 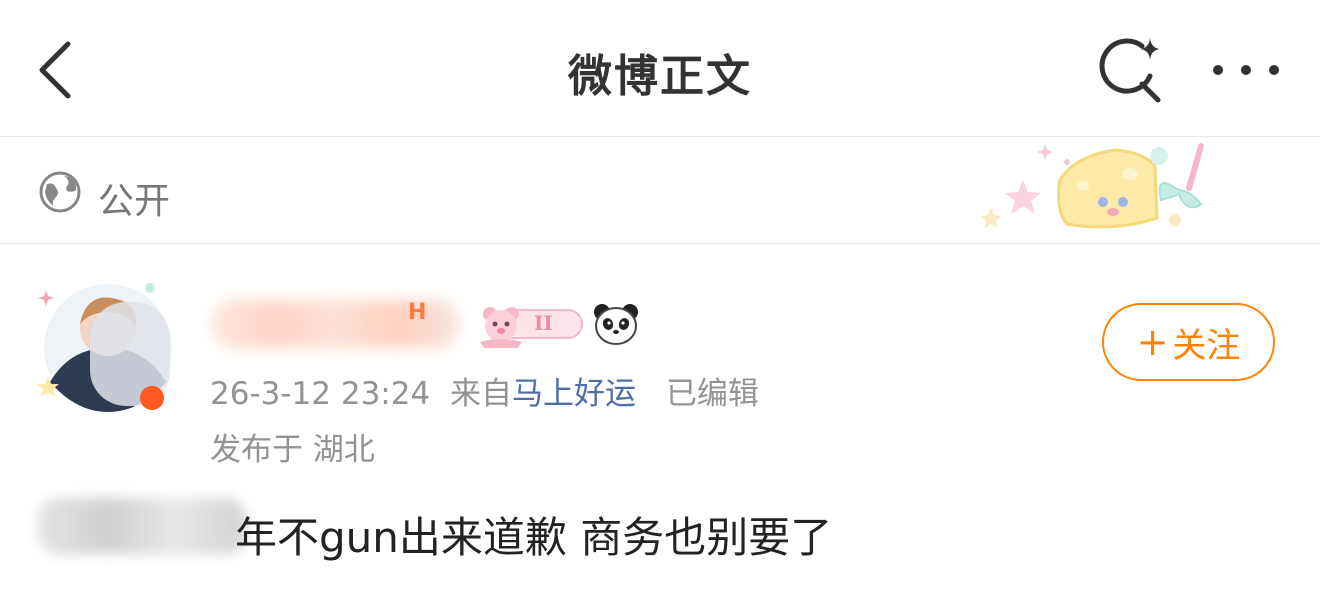 I want to click on avatar, so click(x=110, y=353).